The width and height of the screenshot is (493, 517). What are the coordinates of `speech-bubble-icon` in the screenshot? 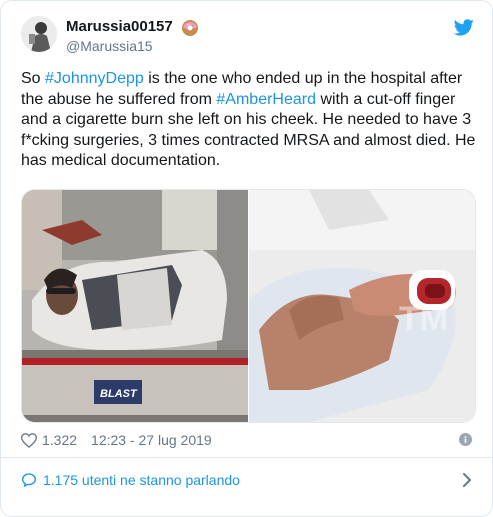 It's located at (29, 480).